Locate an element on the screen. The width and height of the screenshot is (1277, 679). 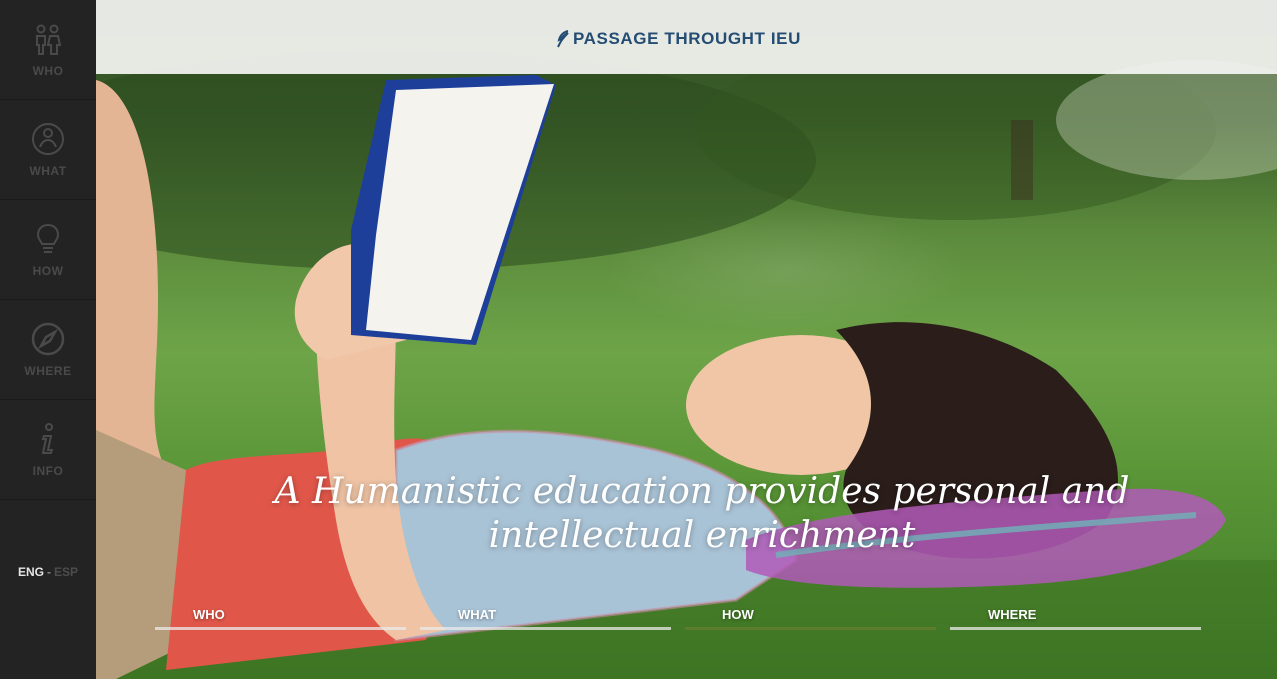
person-circle-icon is located at coordinates (48, 139).